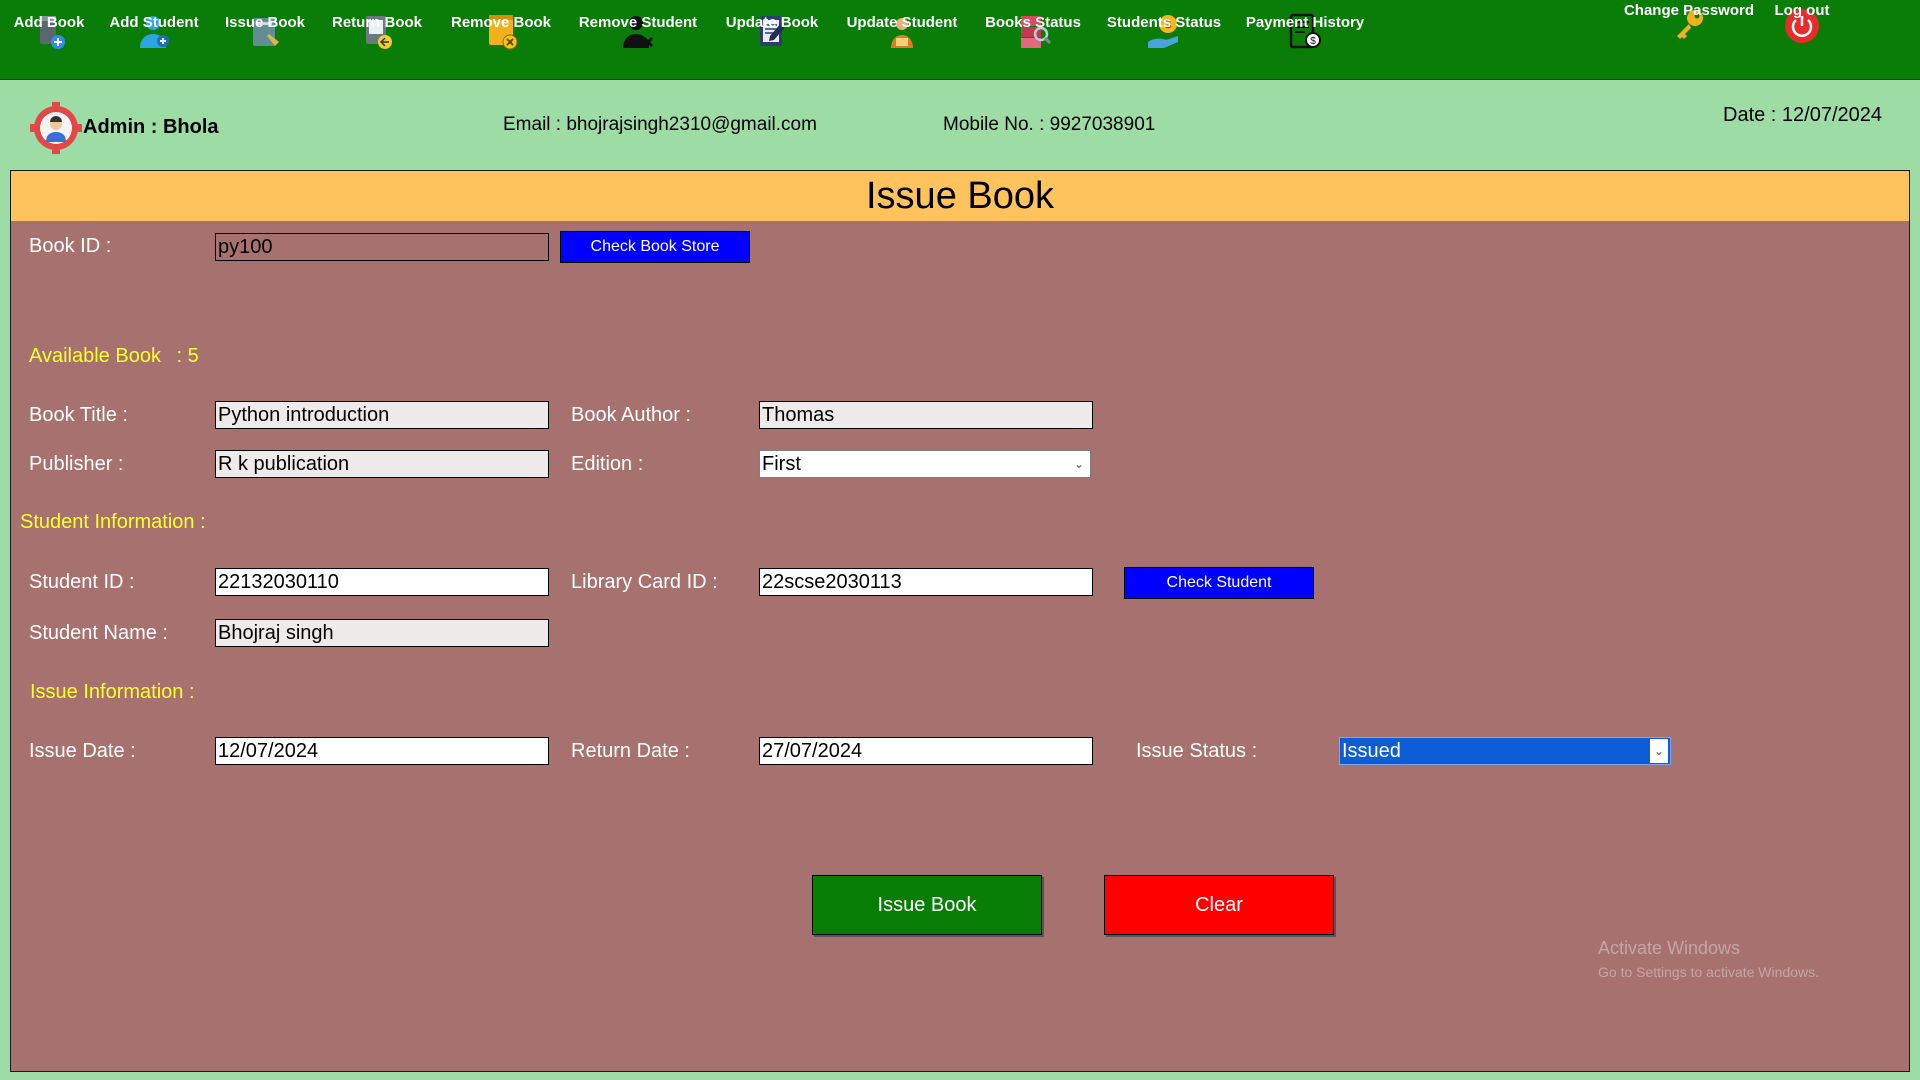 This screenshot has width=1920, height=1080. I want to click on students-status-button: $ Students Status, so click(1164, 44).